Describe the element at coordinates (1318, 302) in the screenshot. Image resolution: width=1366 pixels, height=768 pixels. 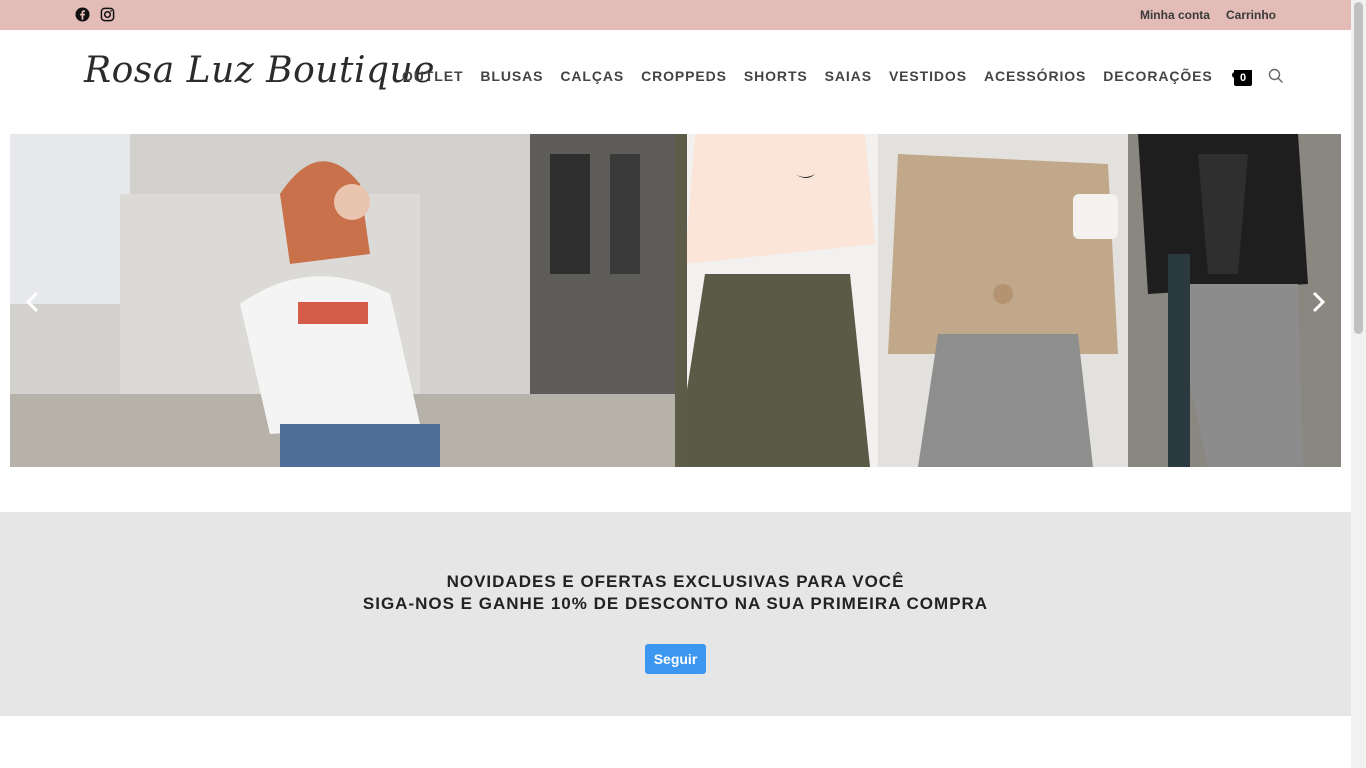
I see `chevron-right-icon` at that location.